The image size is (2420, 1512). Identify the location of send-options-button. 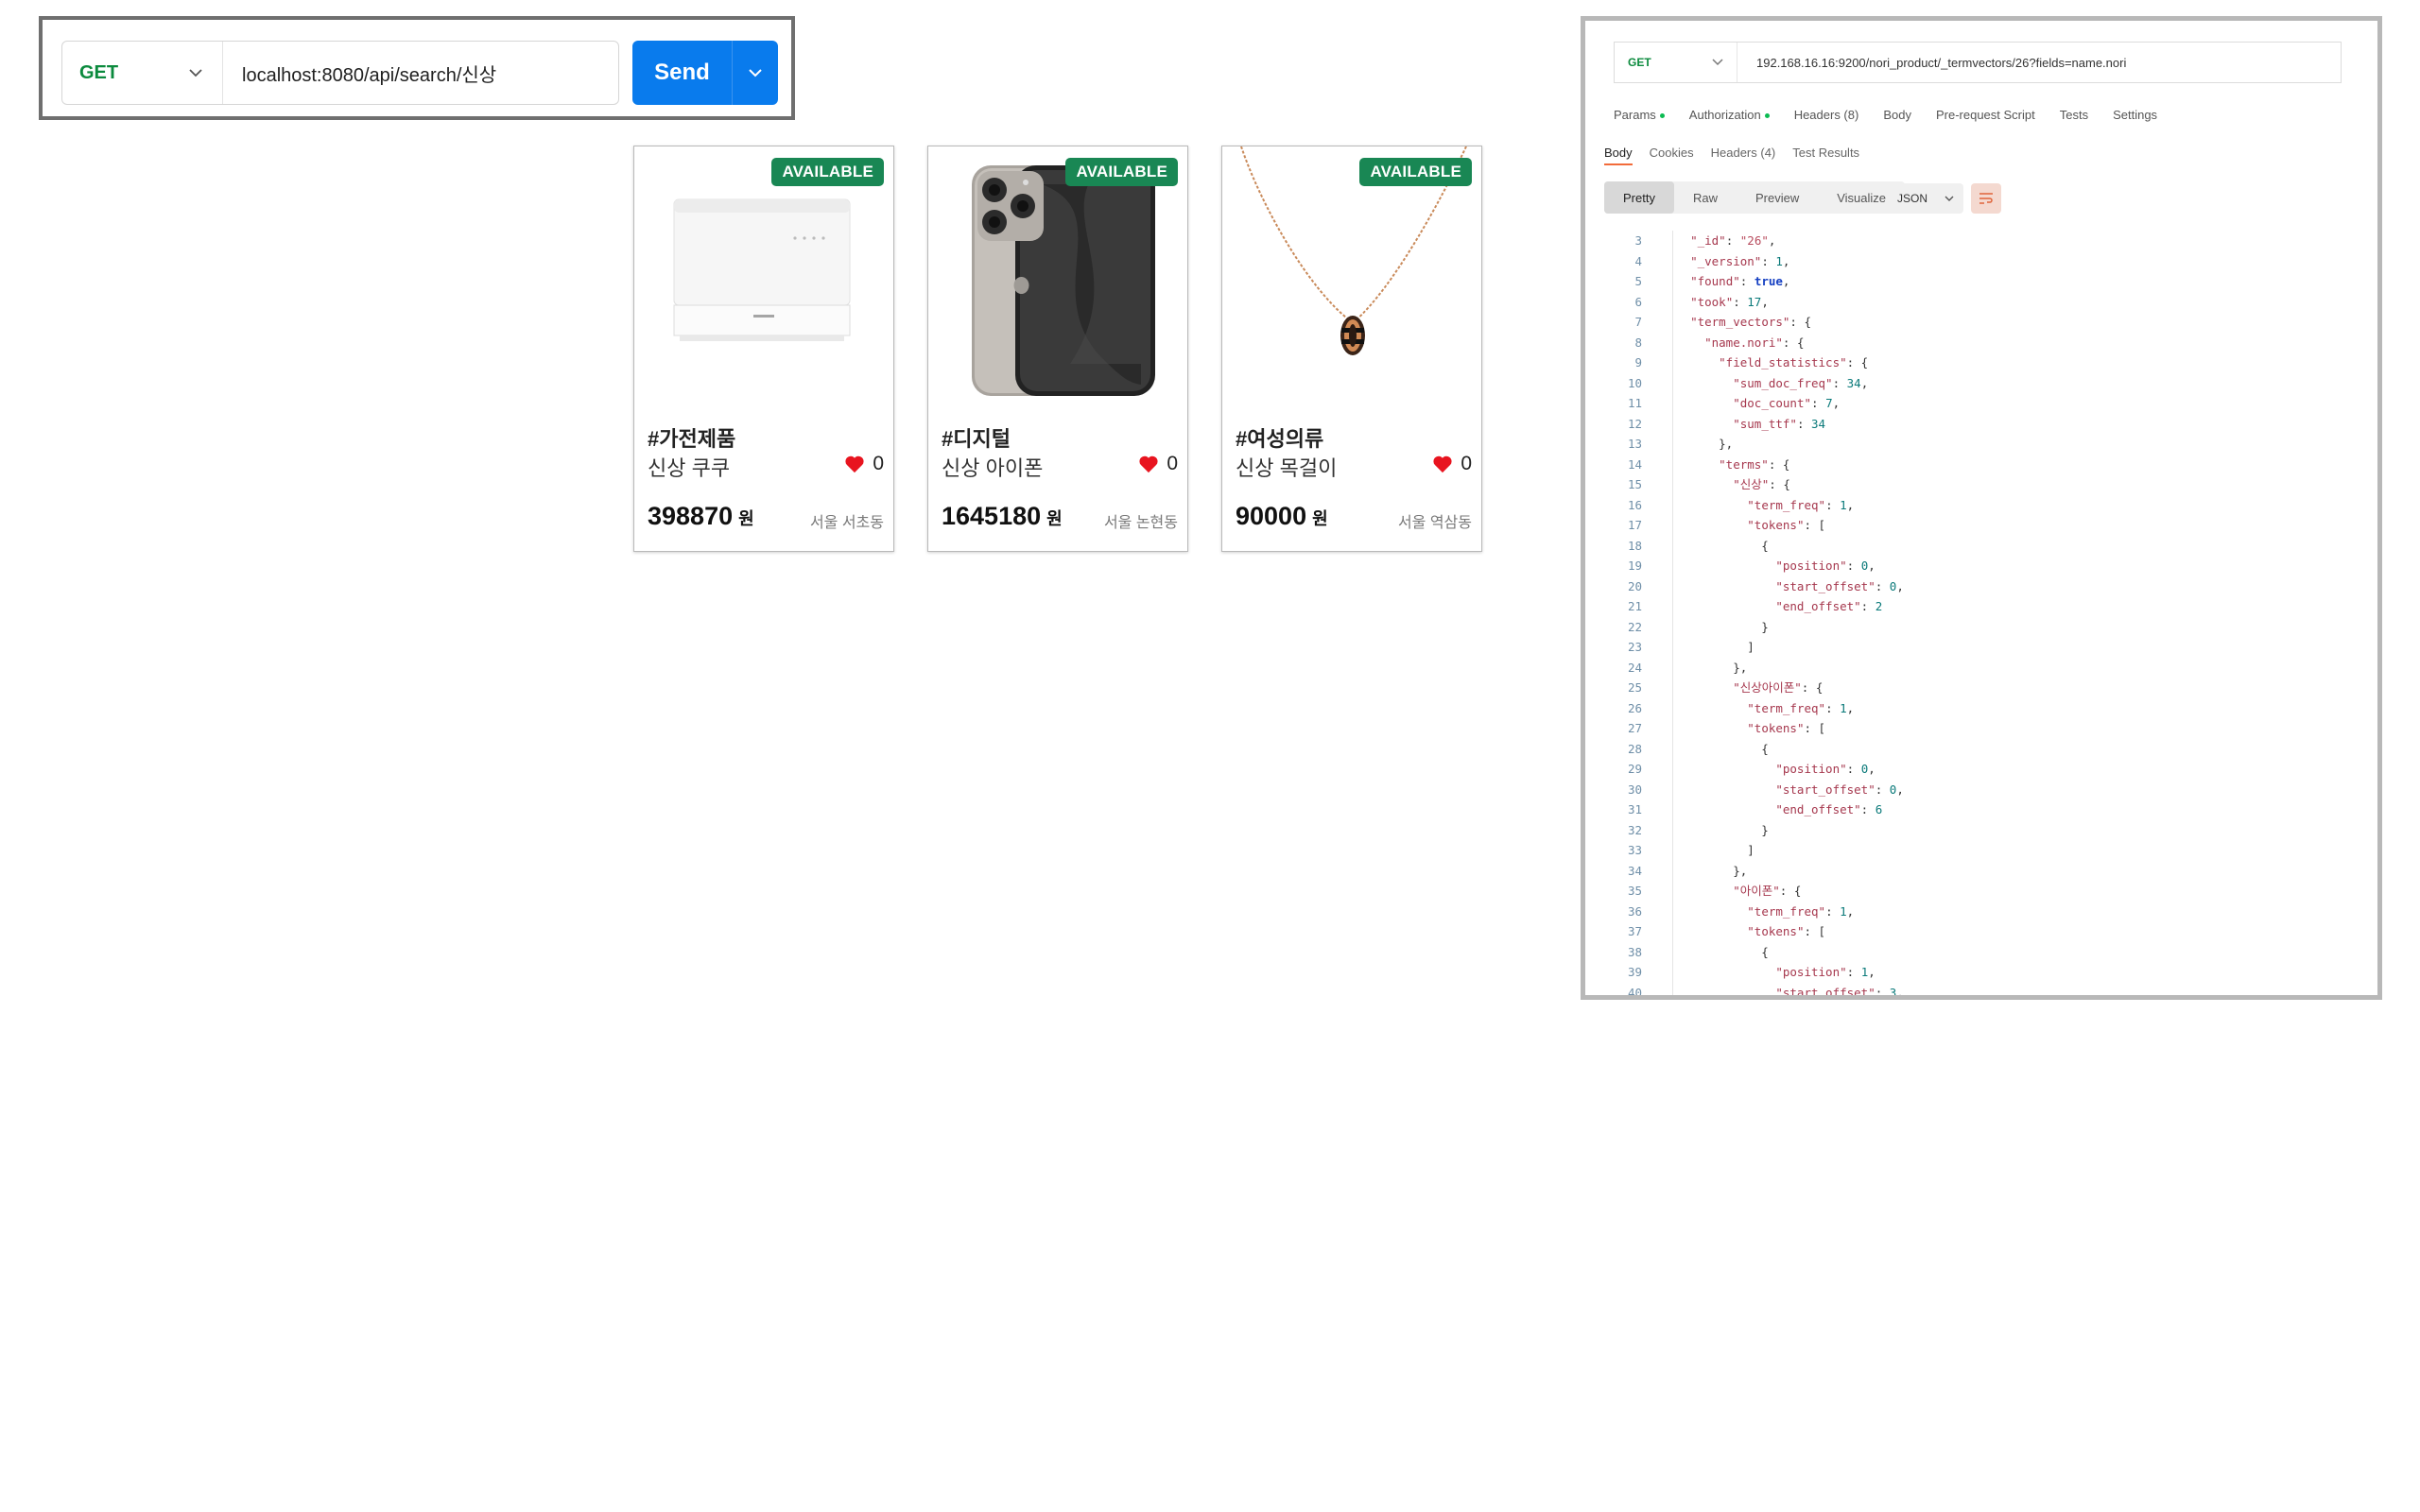
(755, 73).